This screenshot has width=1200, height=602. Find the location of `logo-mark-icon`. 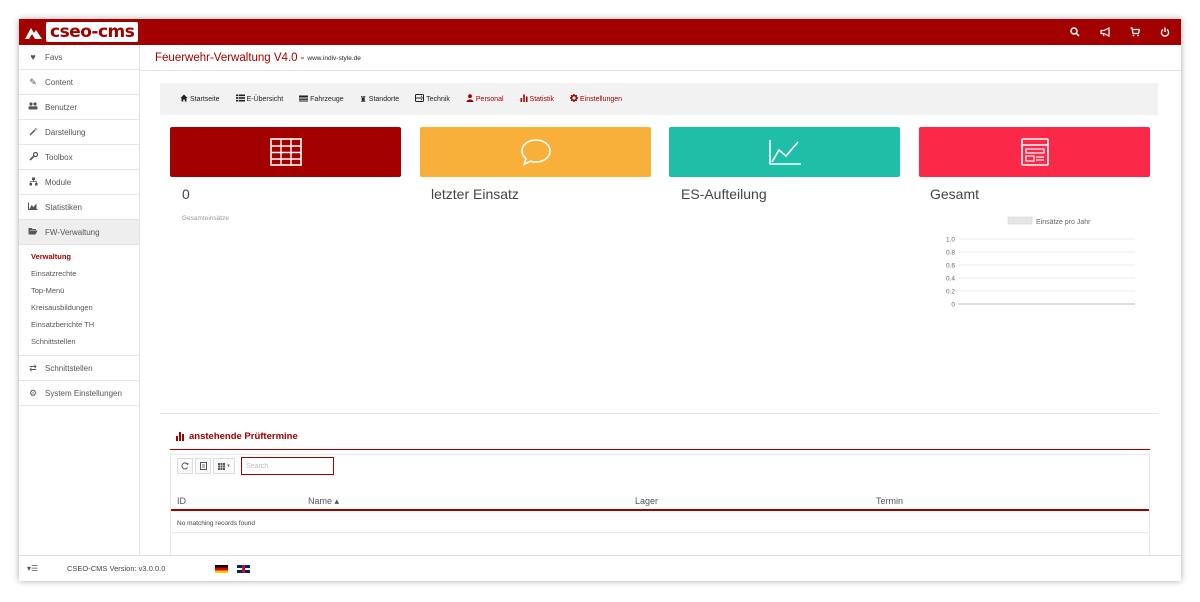

logo-mark-icon is located at coordinates (33, 33).